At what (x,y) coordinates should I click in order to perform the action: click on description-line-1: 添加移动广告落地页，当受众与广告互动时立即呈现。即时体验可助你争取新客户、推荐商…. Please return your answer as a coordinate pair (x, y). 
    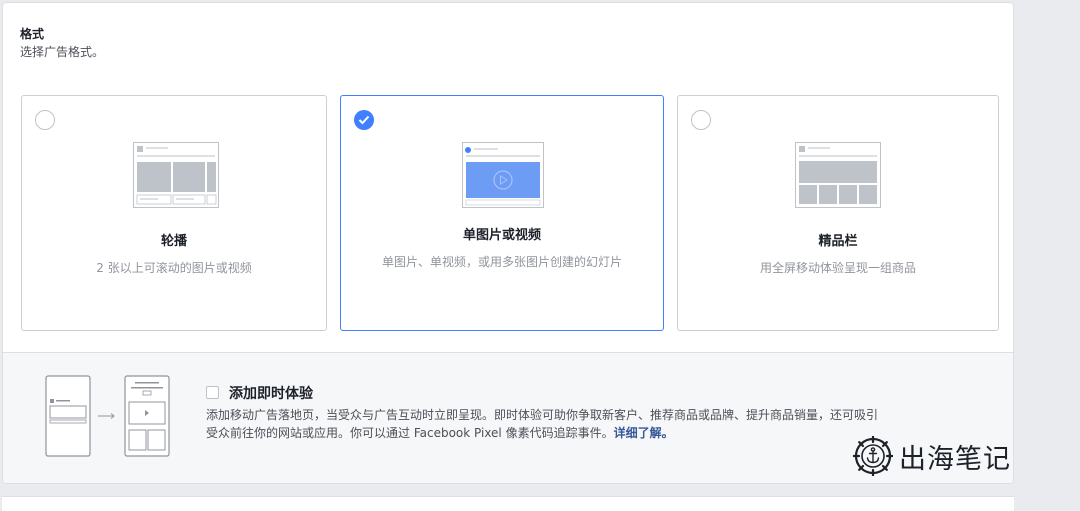
    Looking at the image, I should click on (542, 415).